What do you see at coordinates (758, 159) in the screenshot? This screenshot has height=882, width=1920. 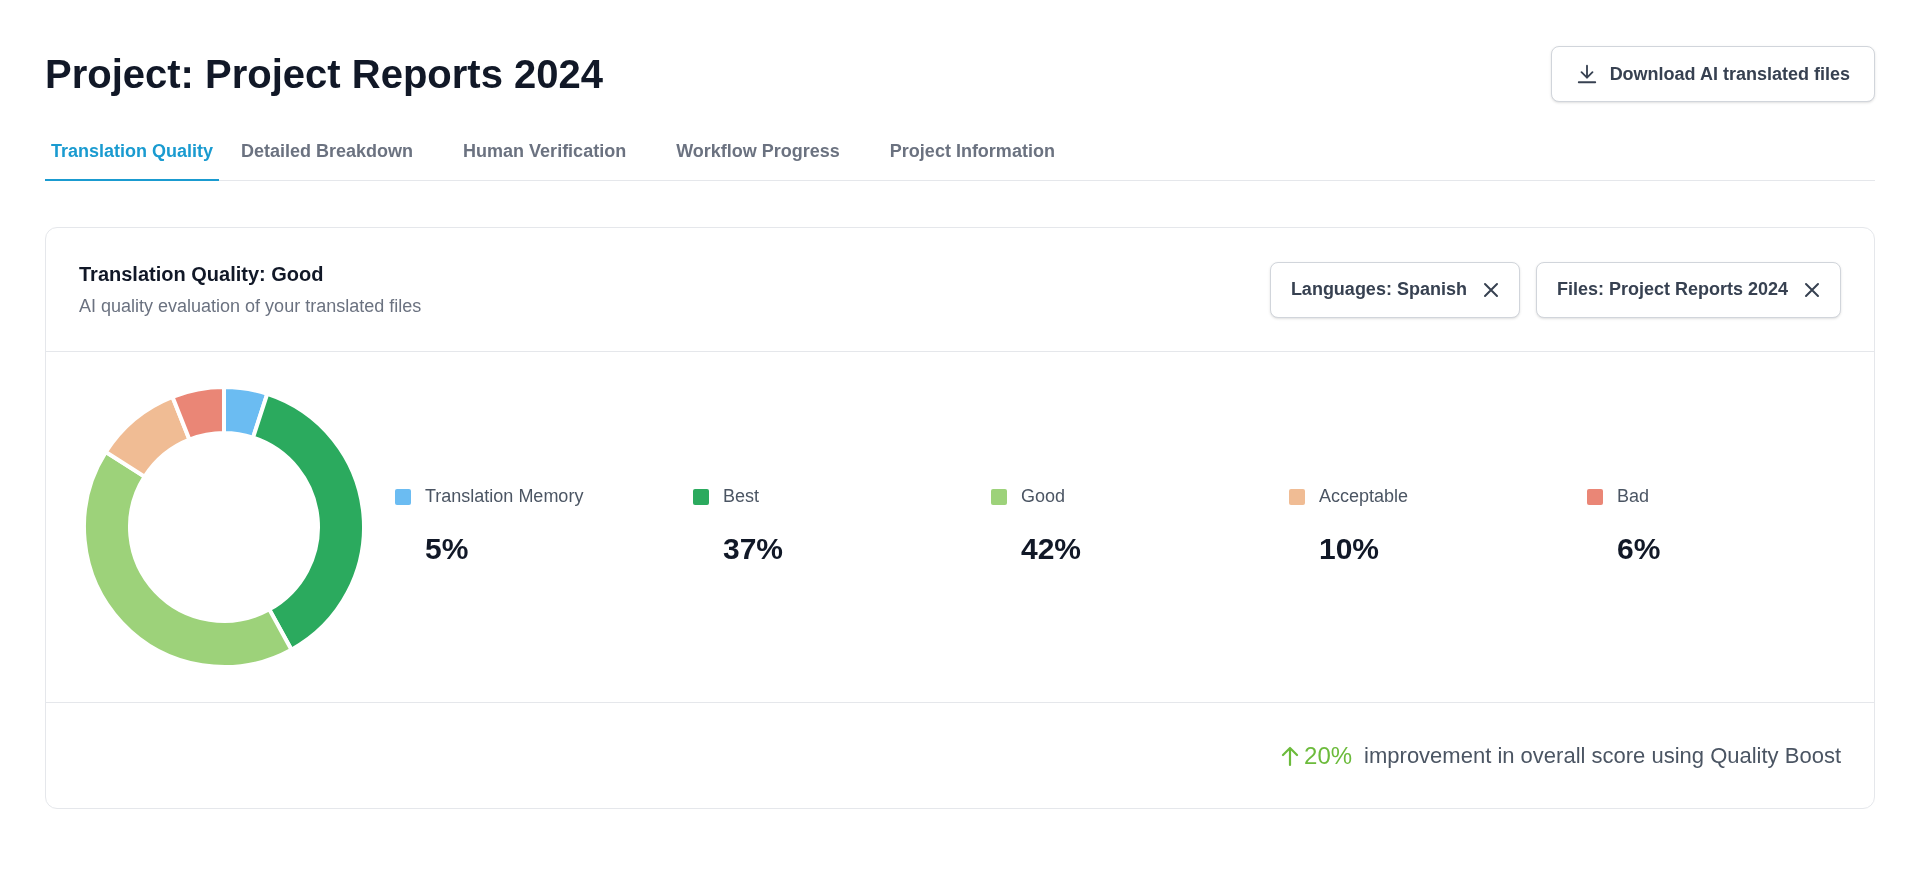 I see `tab: Workflow Progress` at bounding box center [758, 159].